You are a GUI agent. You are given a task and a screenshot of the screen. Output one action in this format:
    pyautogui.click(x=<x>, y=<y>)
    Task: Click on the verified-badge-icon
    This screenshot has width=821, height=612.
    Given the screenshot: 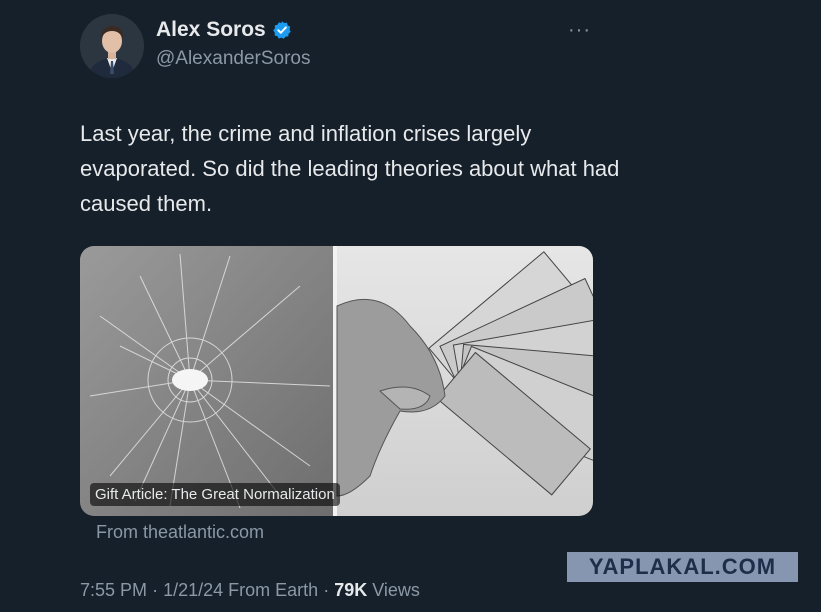 What is the action you would take?
    pyautogui.click(x=282, y=30)
    